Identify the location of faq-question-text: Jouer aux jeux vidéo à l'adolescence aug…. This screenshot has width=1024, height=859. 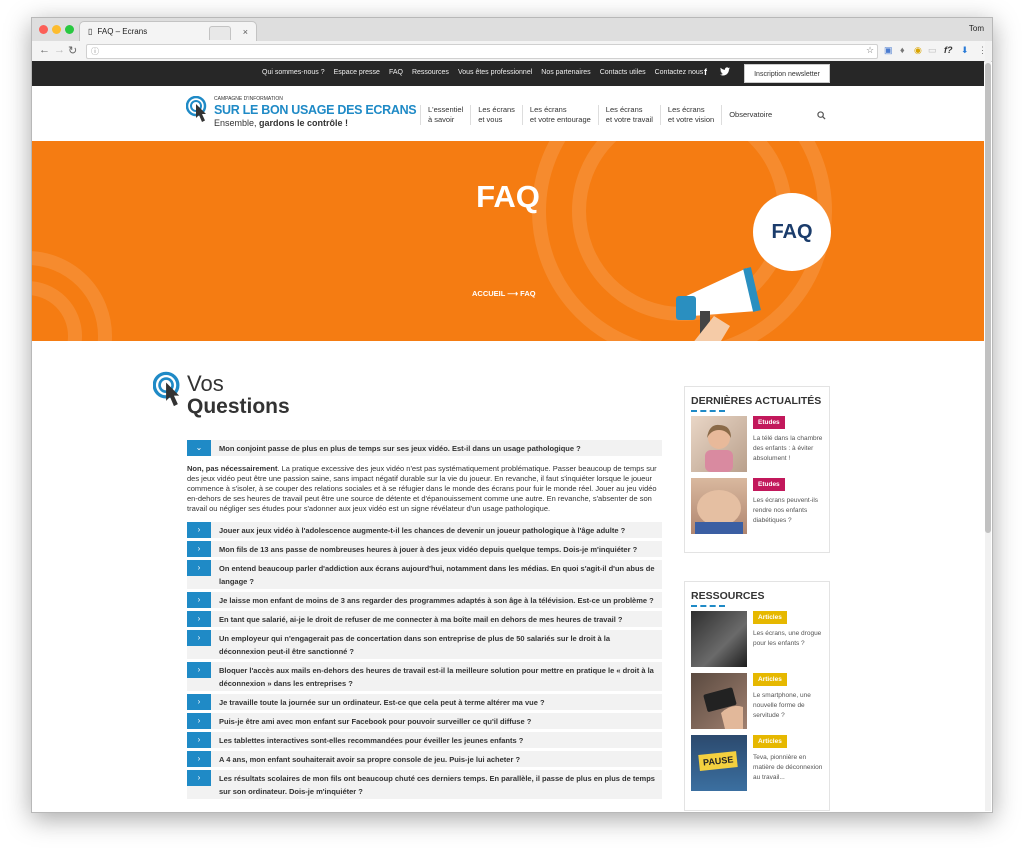
(422, 530).